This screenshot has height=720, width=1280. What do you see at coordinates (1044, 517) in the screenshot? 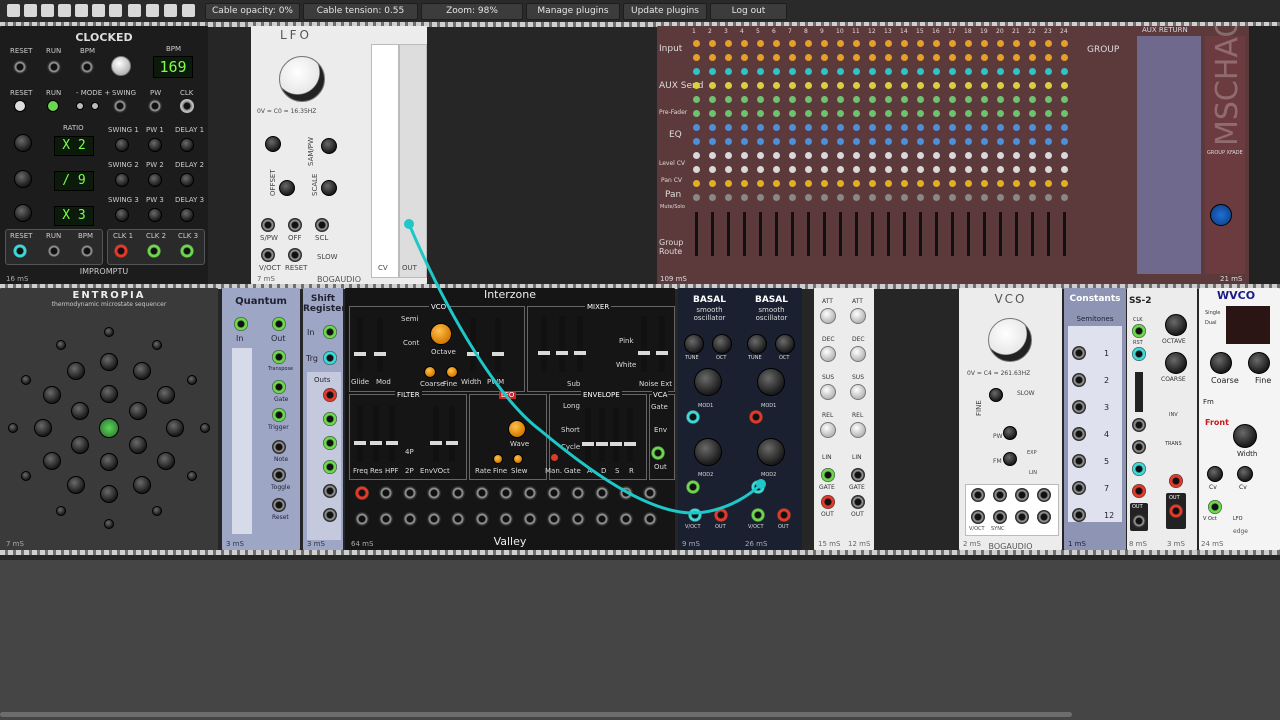
I see `sine-out-jack` at bounding box center [1044, 517].